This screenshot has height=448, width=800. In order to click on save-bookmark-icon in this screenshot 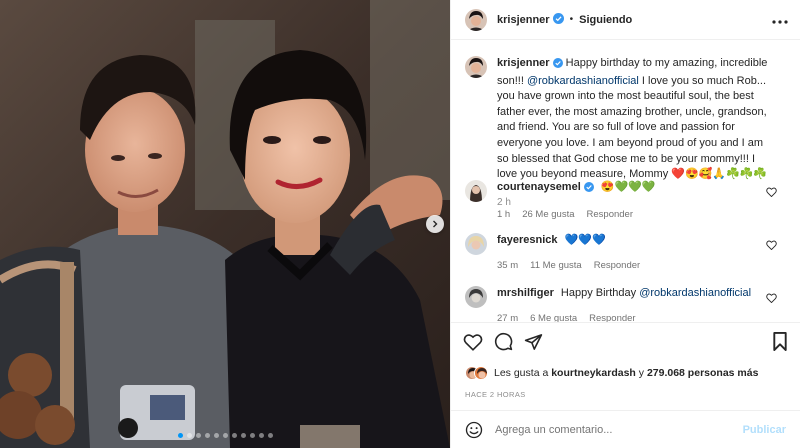, I will do `click(780, 341)`.